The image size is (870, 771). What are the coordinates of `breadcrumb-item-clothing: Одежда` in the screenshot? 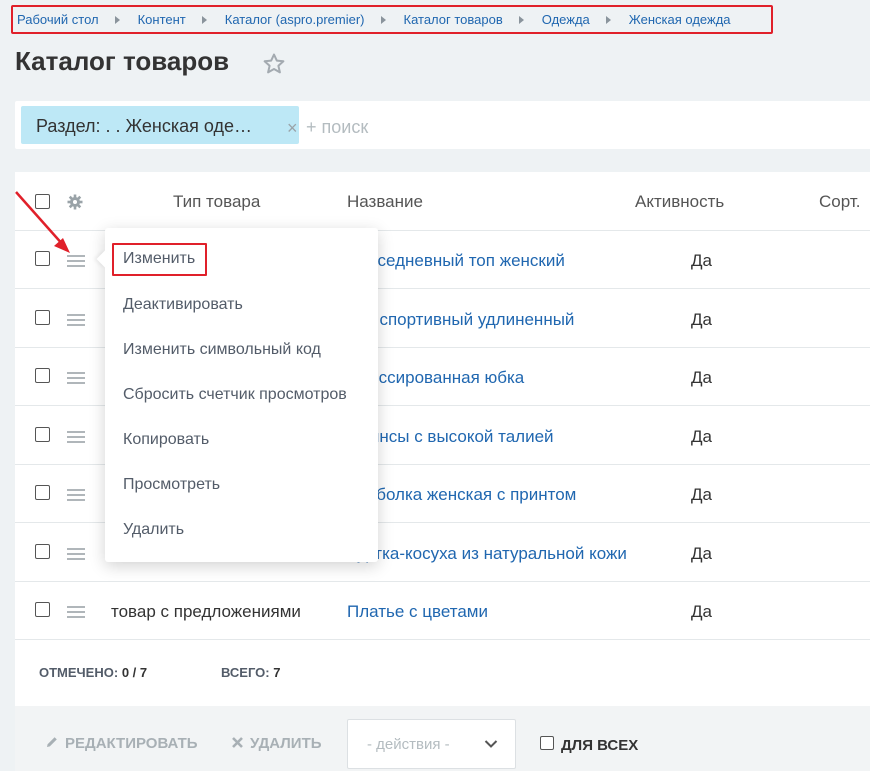 It's located at (566, 19).